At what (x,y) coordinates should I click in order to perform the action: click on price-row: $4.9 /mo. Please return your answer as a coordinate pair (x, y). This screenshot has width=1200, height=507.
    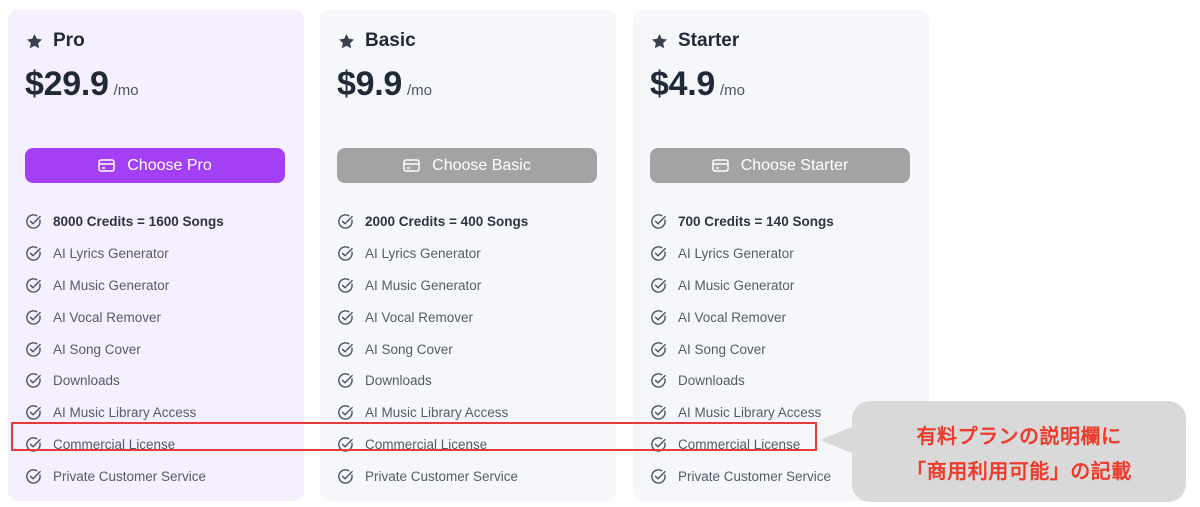
    Looking at the image, I should click on (697, 84).